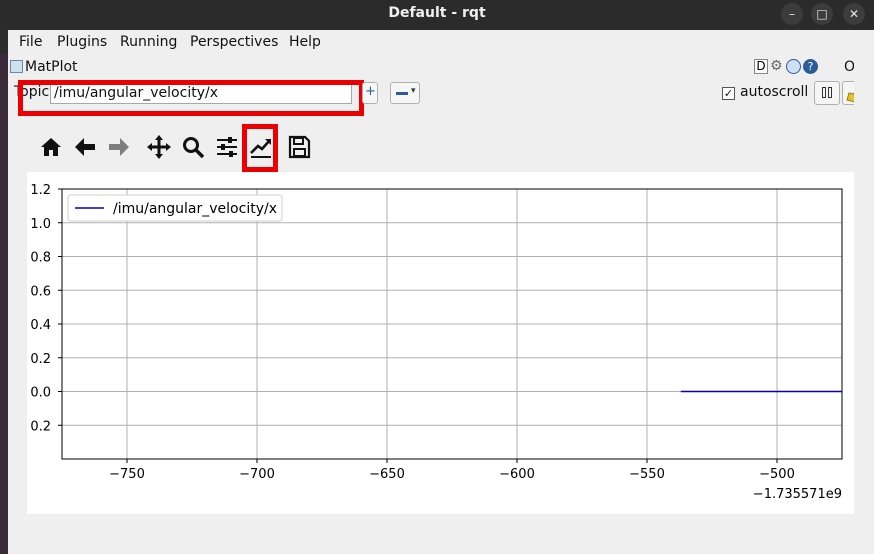  What do you see at coordinates (413, 91) in the screenshot?
I see `chevron-down-icon: ▾` at bounding box center [413, 91].